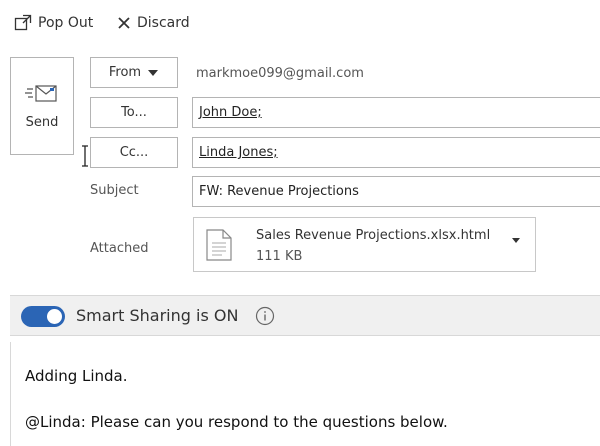 This screenshot has width=600, height=446. Describe the element at coordinates (23, 22) in the screenshot. I see `pop-out-icon` at that location.